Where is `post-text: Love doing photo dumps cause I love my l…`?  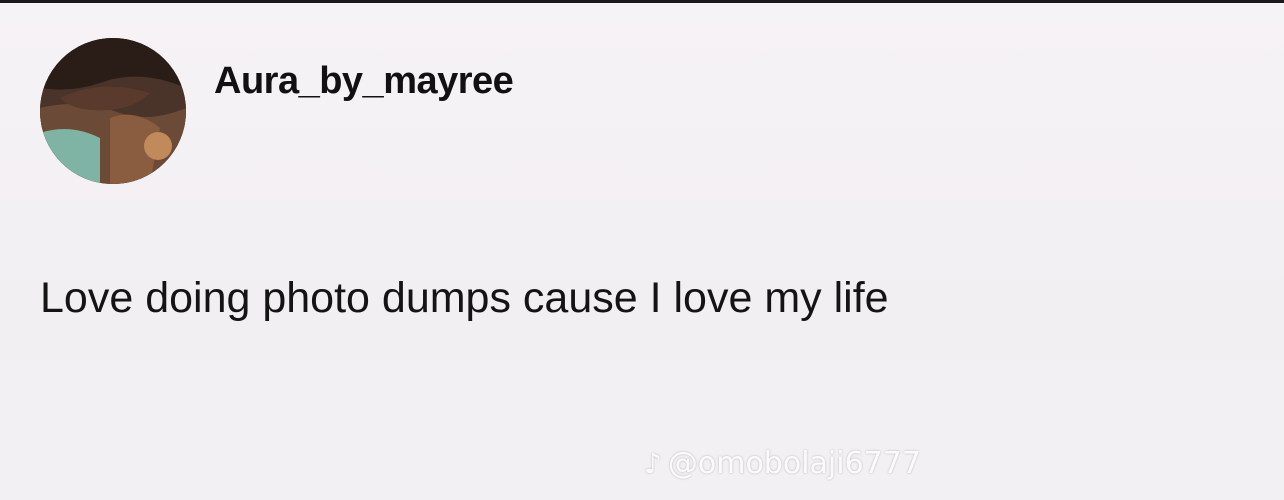 post-text: Love doing photo dumps cause I love my l… is located at coordinates (464, 298).